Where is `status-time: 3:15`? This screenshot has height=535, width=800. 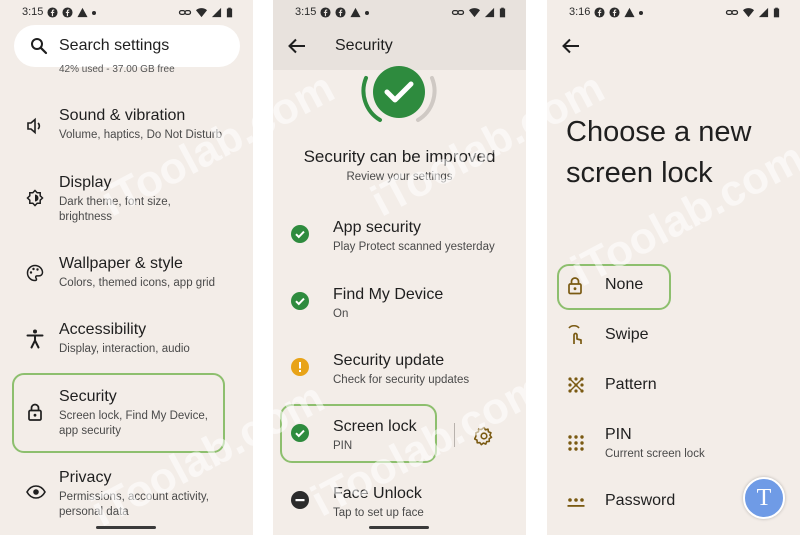 status-time: 3:15 is located at coordinates (306, 12).